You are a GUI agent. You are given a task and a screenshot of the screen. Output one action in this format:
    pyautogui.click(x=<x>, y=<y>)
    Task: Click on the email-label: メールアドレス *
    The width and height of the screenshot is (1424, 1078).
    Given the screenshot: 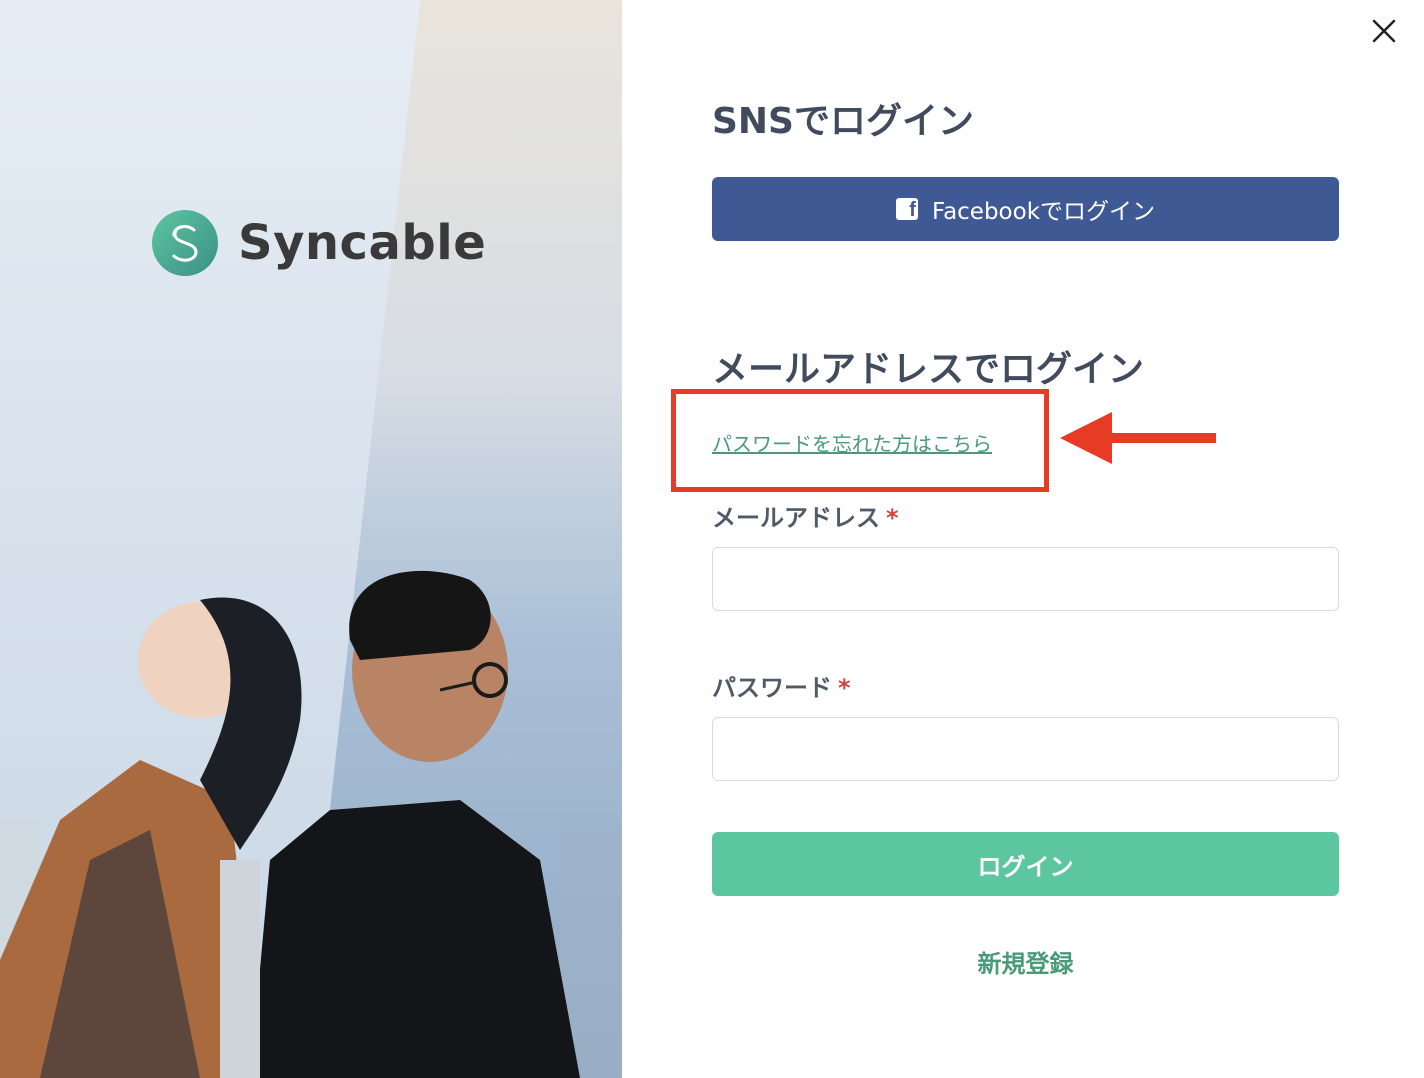 What is the action you would take?
    pyautogui.click(x=805, y=515)
    